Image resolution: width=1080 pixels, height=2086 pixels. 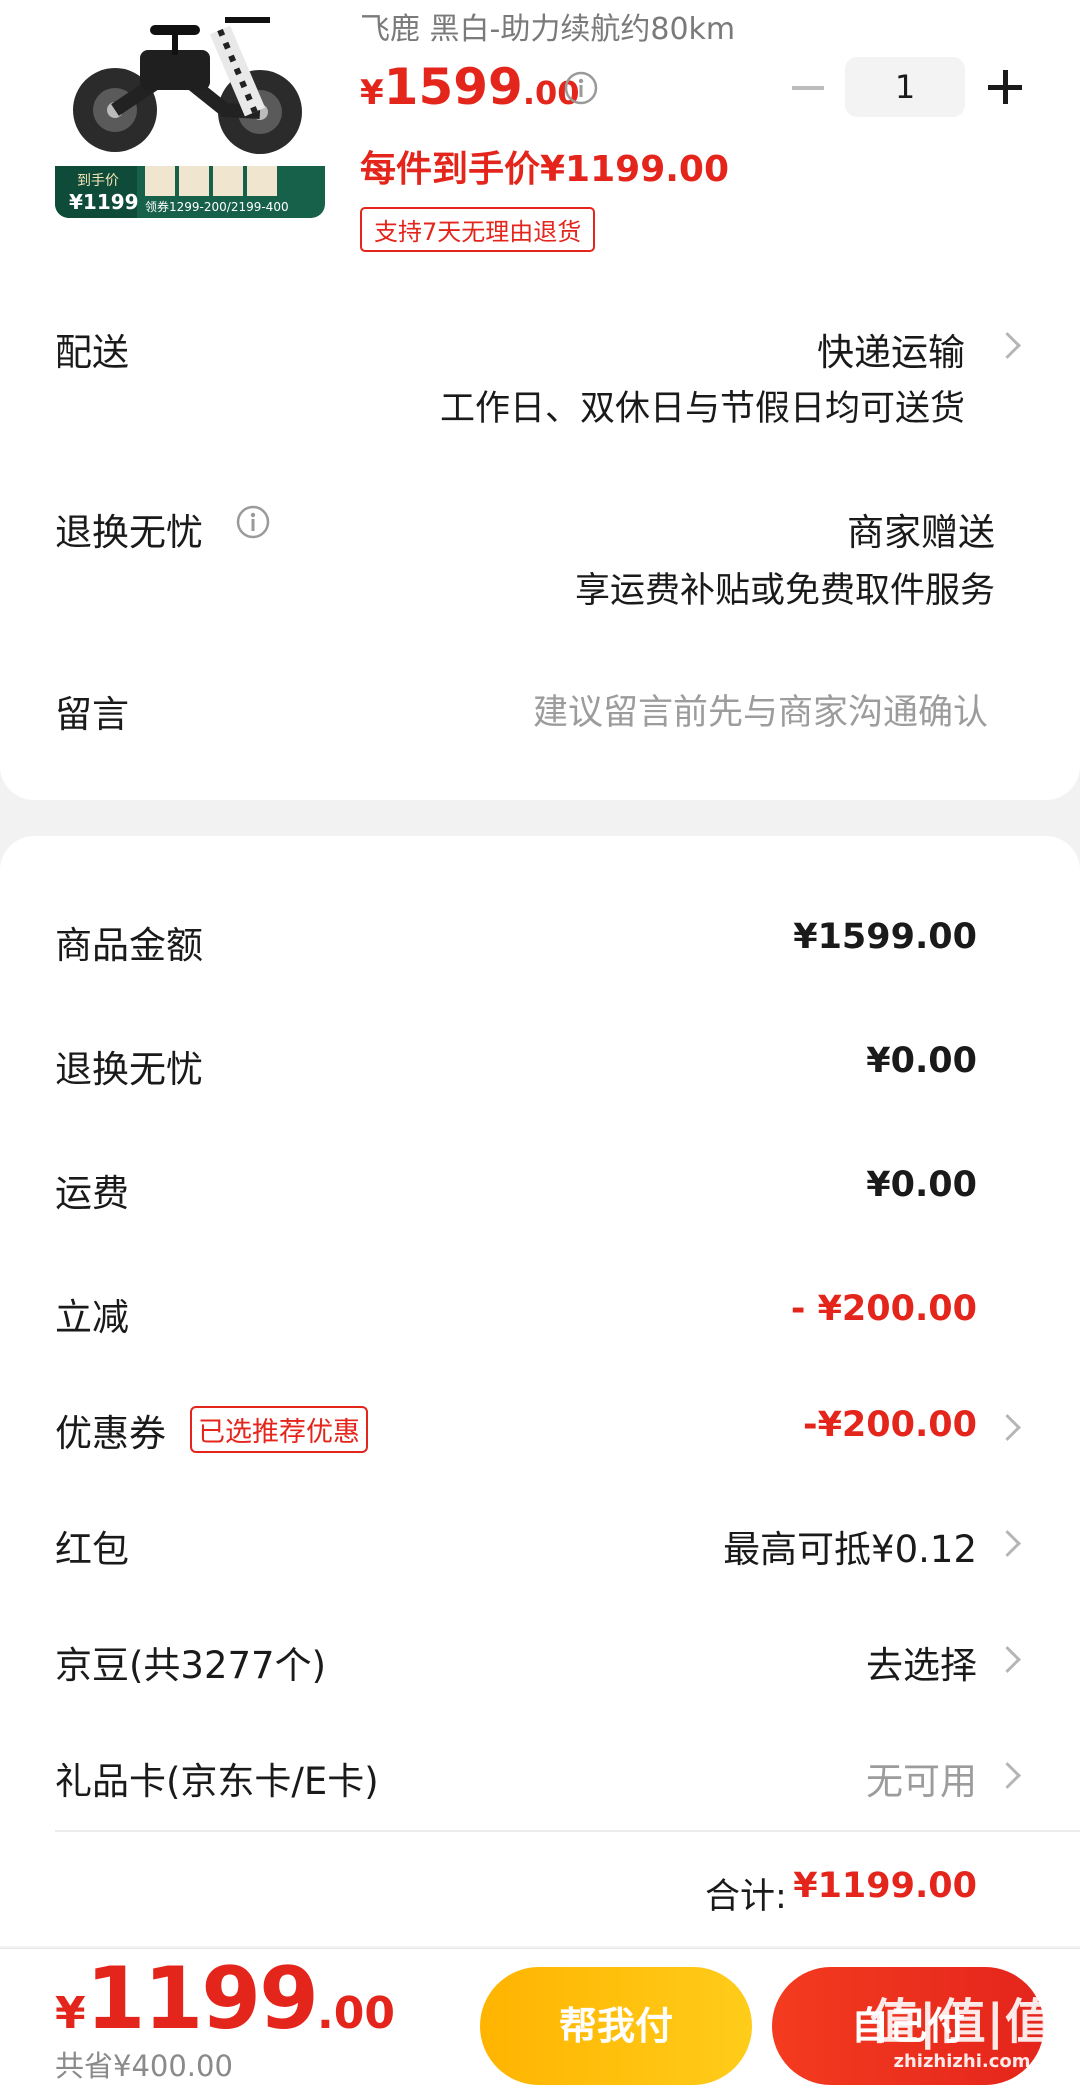 I want to click on product-price: ¥1599.00, so click(x=470, y=87).